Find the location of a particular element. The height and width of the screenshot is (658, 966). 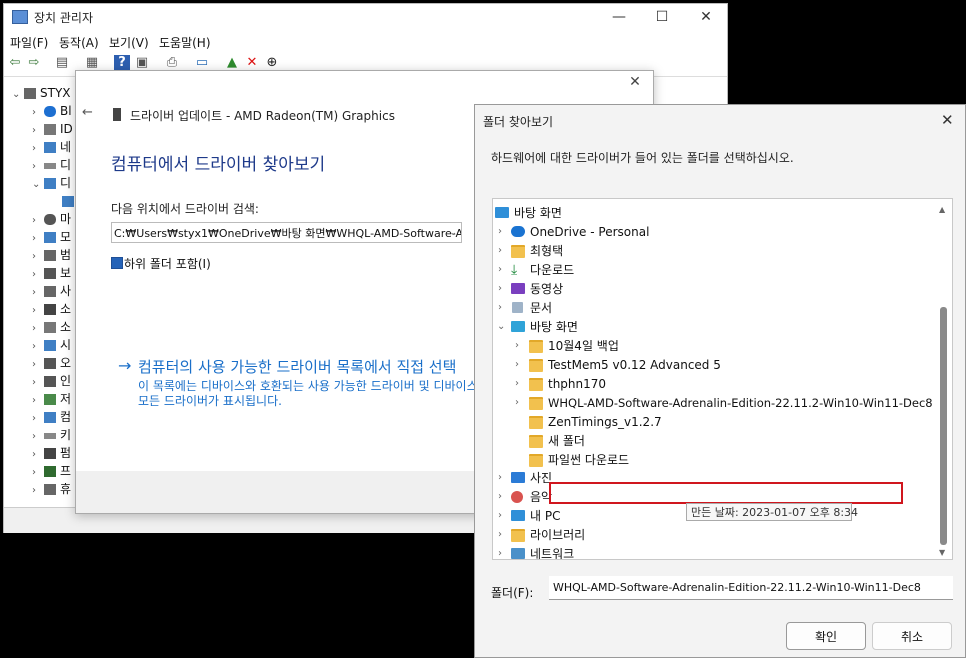

menu-file: 파일(F) is located at coordinates (29, 42).